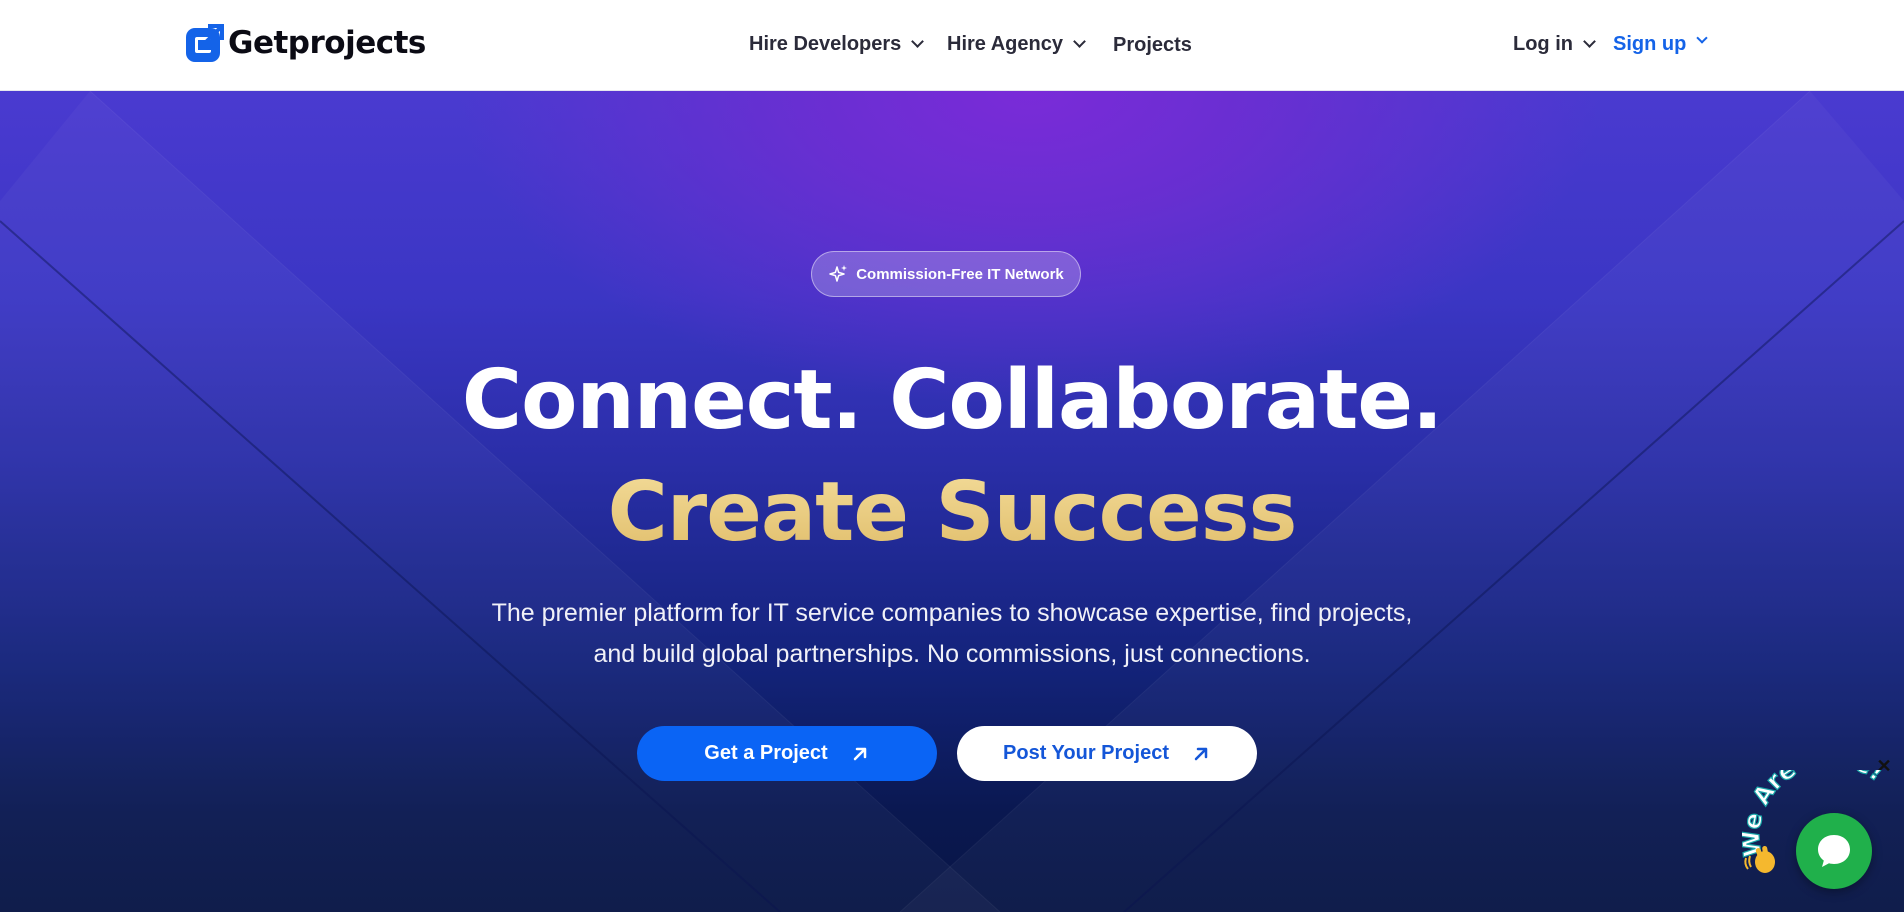 The image size is (1904, 912). I want to click on signup-label: Sign up, so click(1650, 44).